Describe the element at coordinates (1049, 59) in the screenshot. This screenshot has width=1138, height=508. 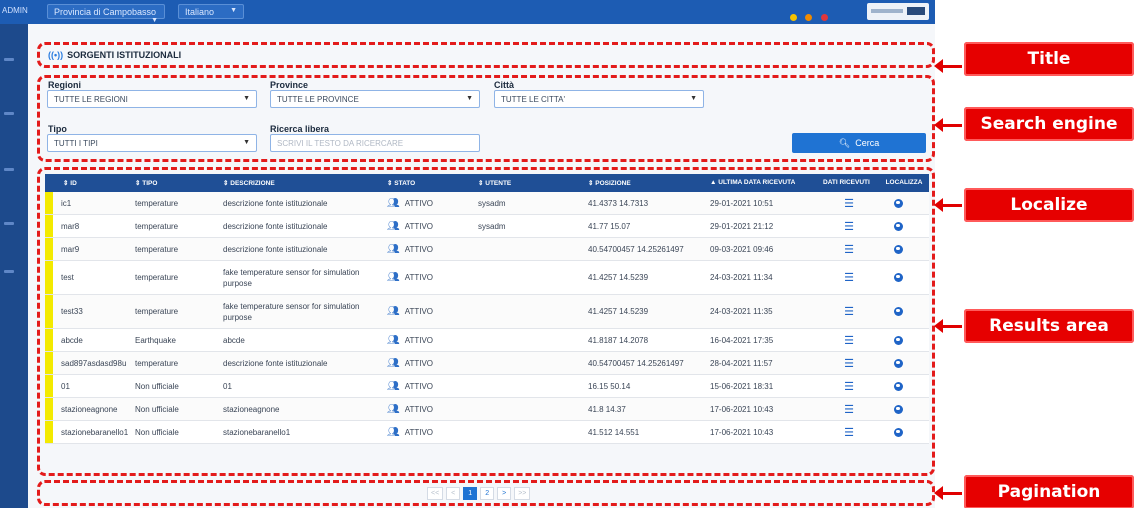
I see `callout-title: Title` at that location.